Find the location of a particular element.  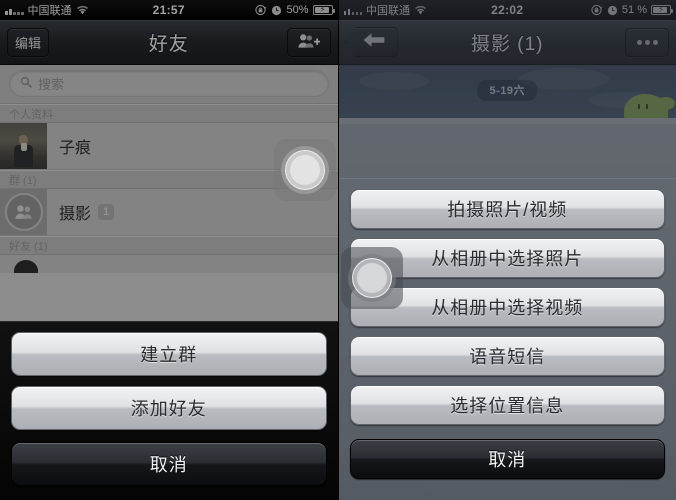

add-friend-sheet-button: 添加好友 is located at coordinates (169, 408).